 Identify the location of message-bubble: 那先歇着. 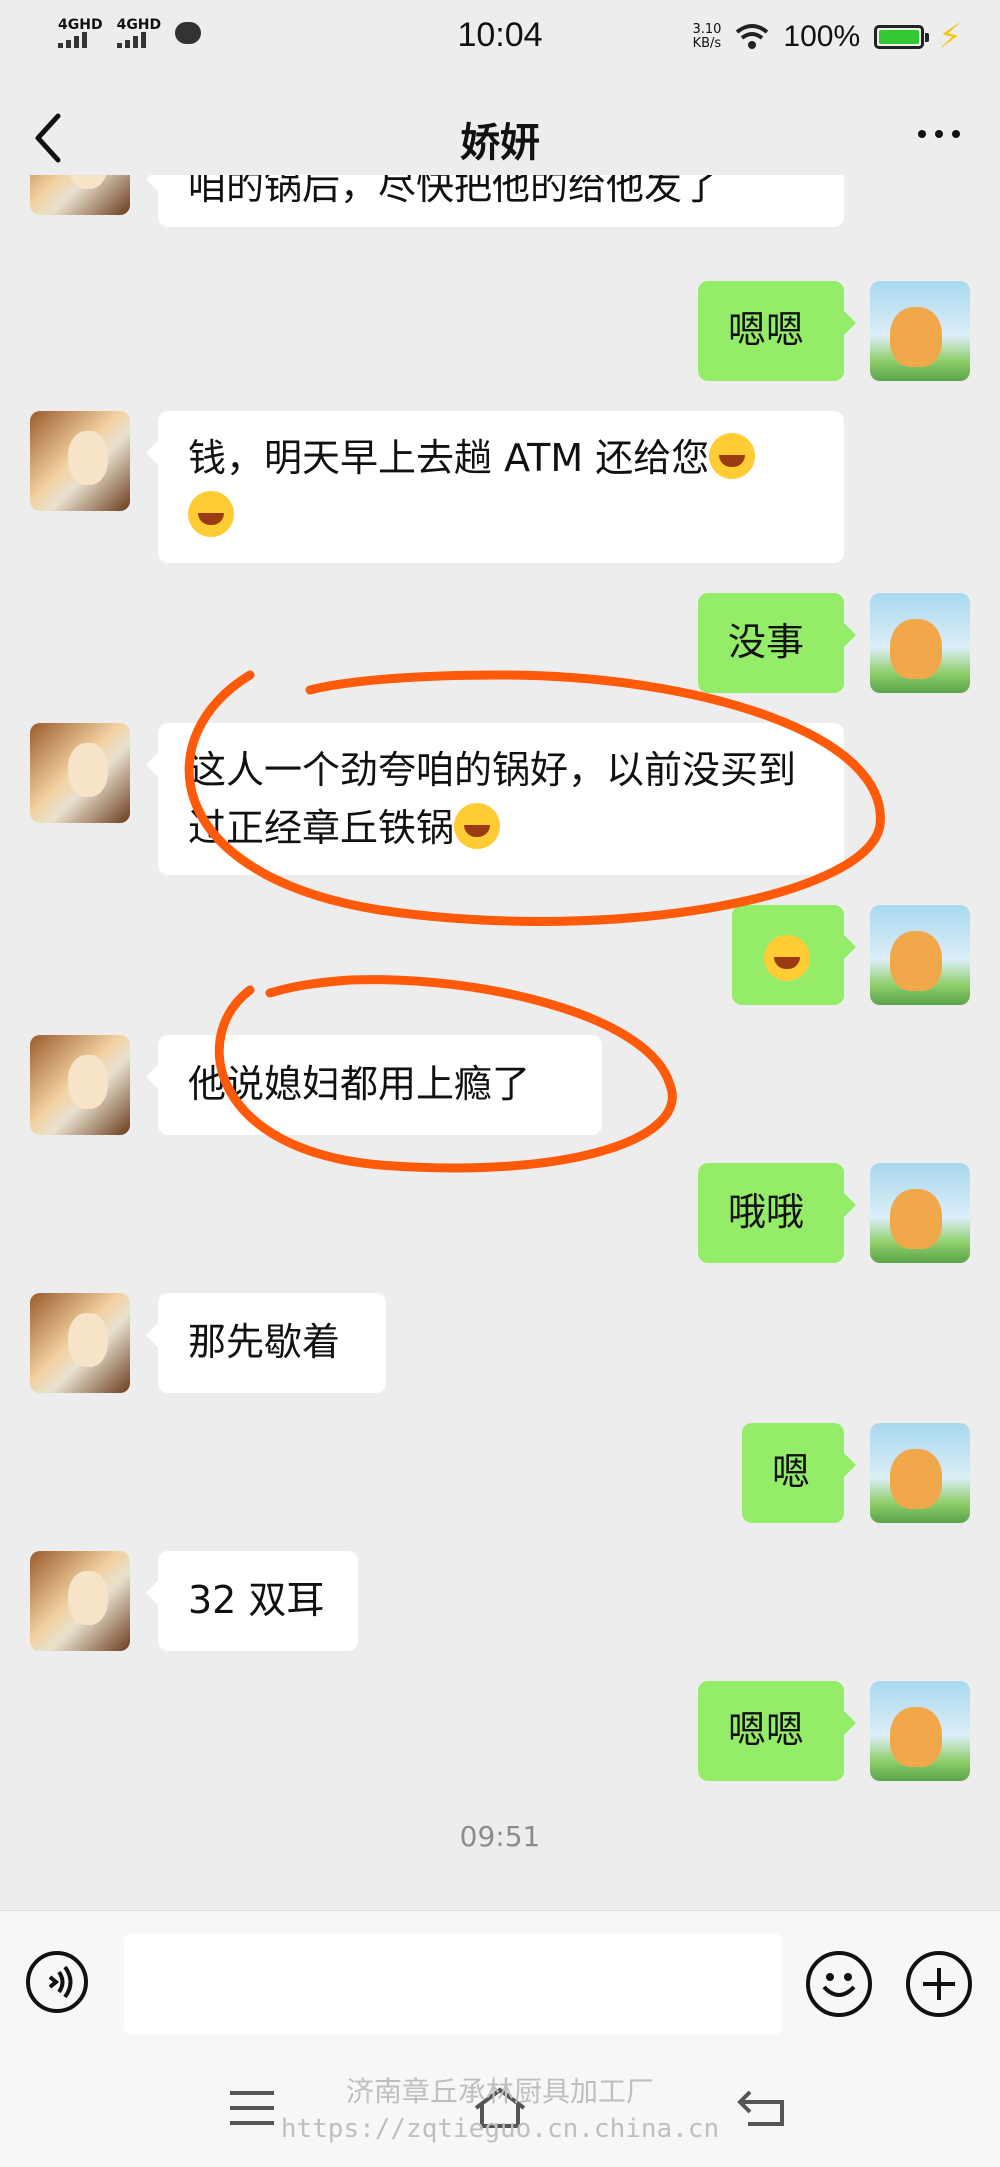
(266, 1343).